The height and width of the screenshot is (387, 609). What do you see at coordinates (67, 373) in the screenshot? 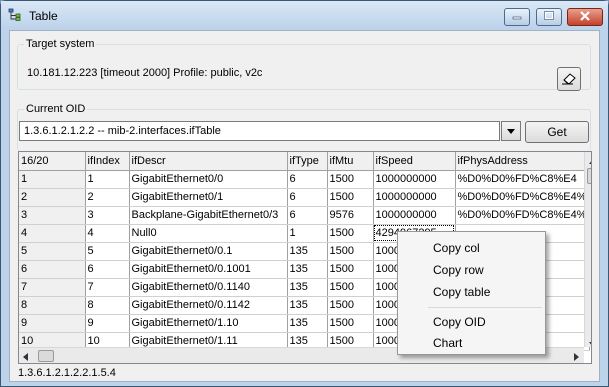
I see `status-bar-text: 1.3.6.1.2.1.2.2.1.5.4` at bounding box center [67, 373].